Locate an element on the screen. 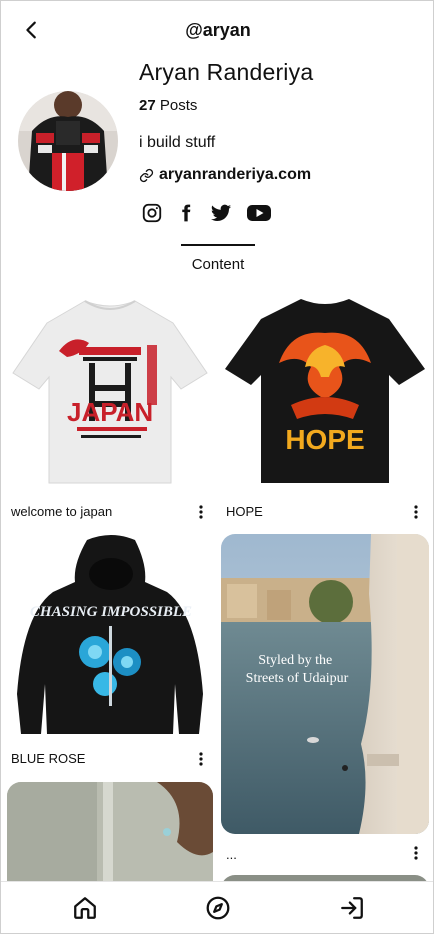 This screenshot has width=434, height=934. nav-home-button is located at coordinates (85, 908).